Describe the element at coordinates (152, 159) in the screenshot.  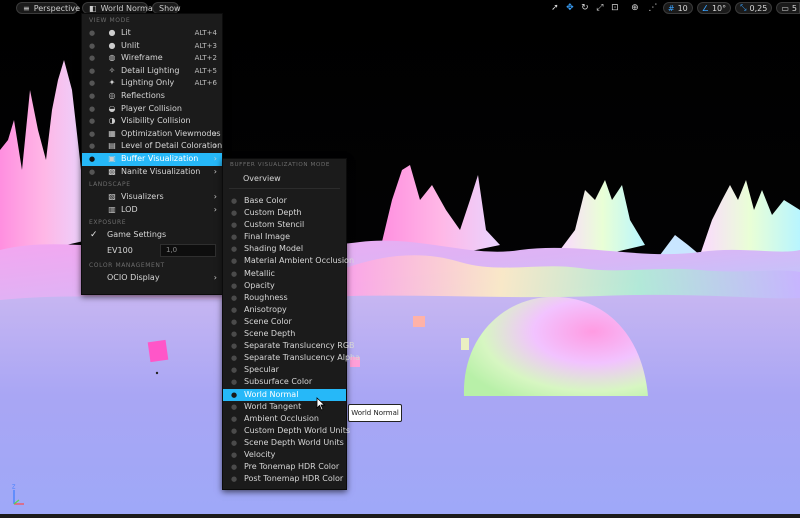
I see `view-mode-item-buffer-visualization: ● ▣ Buffer Visualization ›` at that location.